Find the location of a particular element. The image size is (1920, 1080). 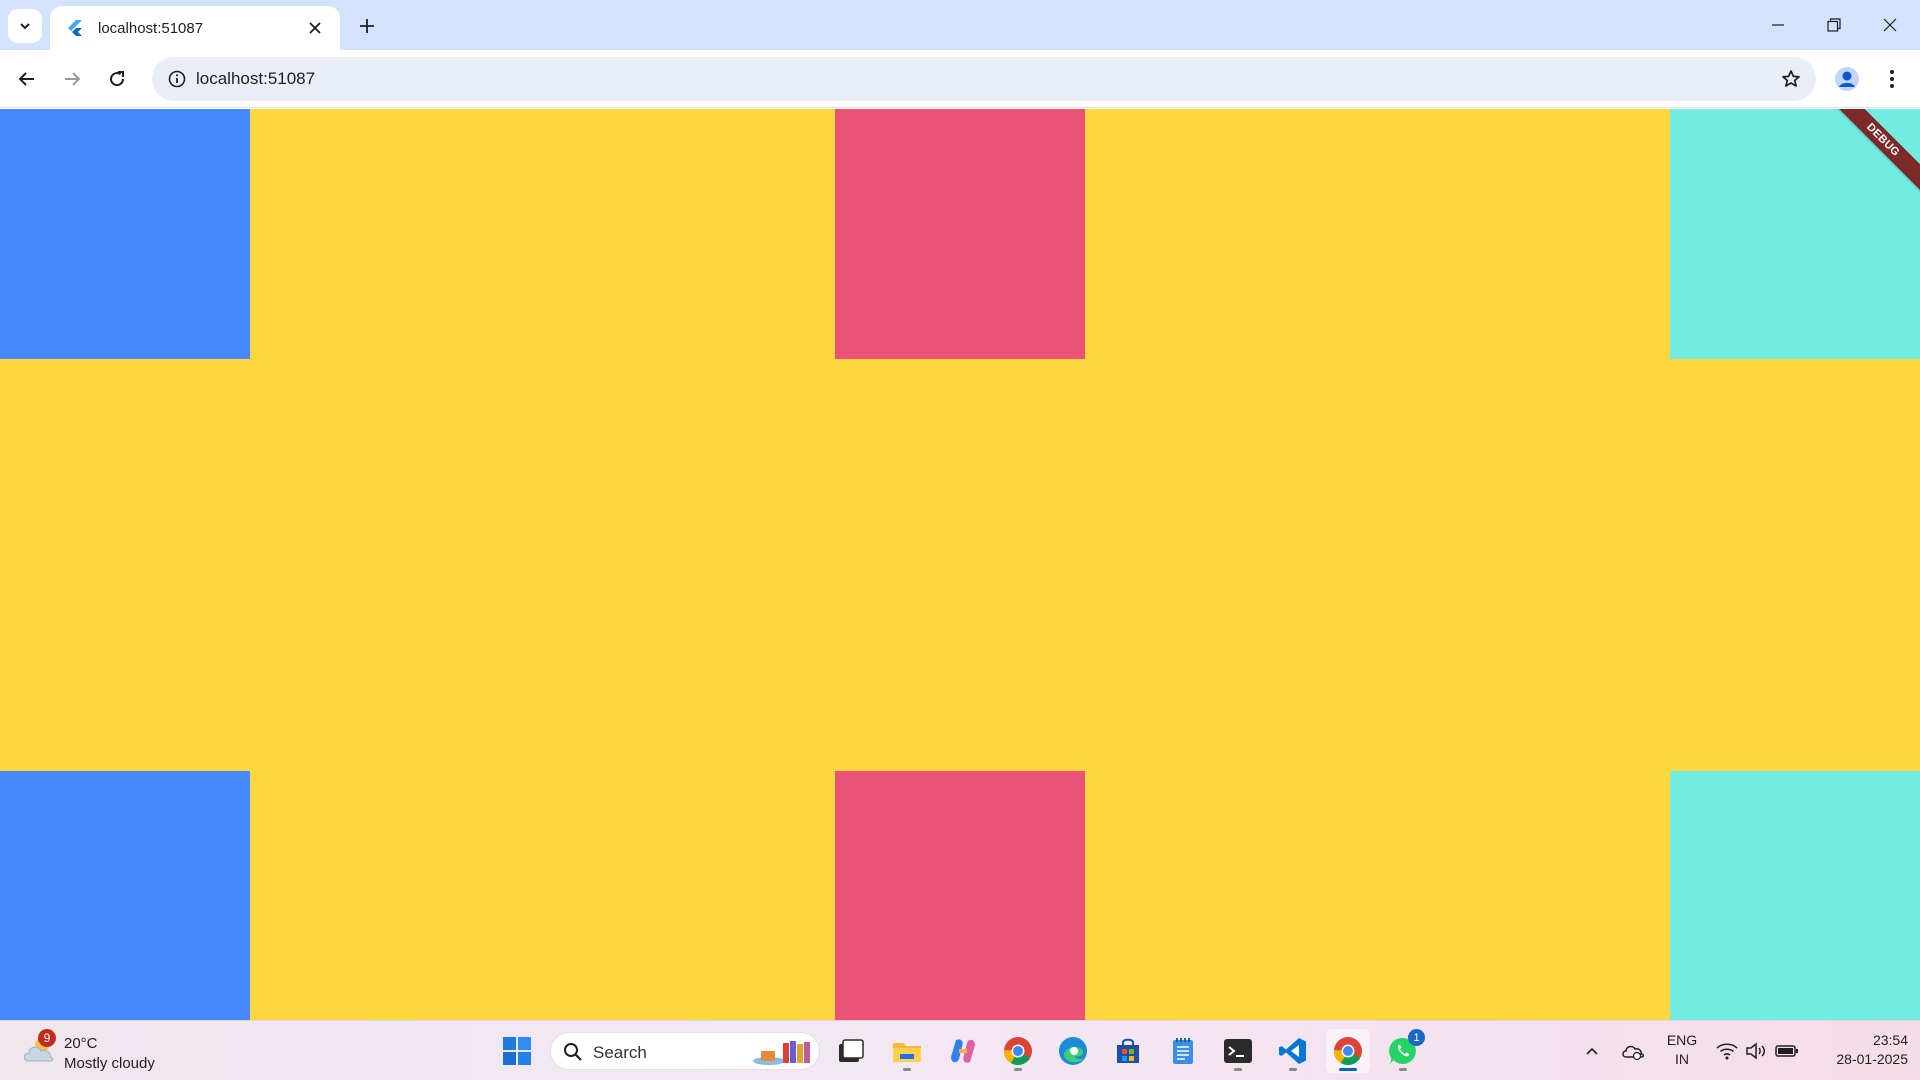

address-bar: localhost:51087 is located at coordinates (984, 79).